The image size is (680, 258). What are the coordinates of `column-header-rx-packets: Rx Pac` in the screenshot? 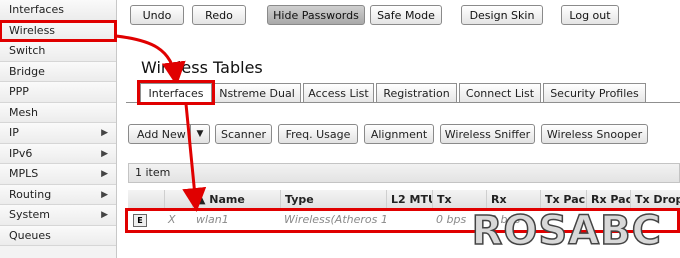 It's located at (608, 199).